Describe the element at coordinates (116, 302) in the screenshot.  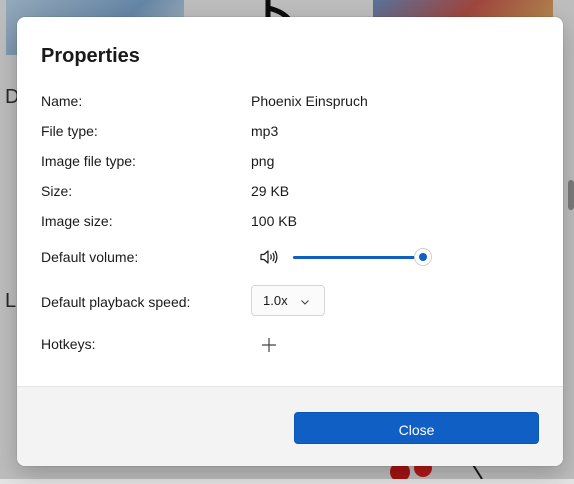
I see `playback-speed-label: Default playback speed:` at that location.